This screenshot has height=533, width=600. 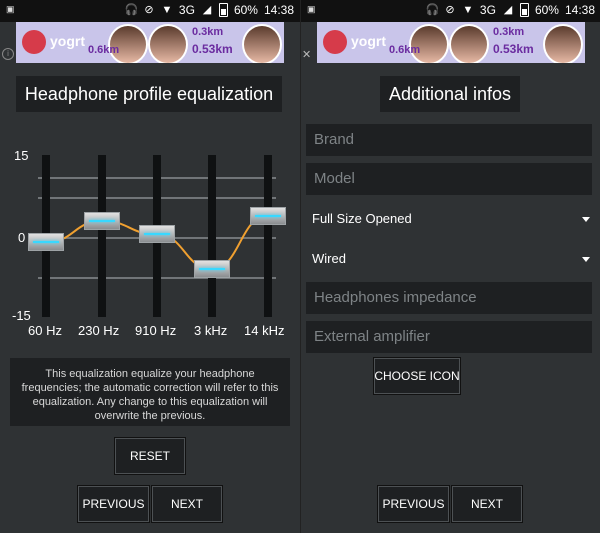 I want to click on page-title: Headphone profile equalization, so click(x=149, y=94).